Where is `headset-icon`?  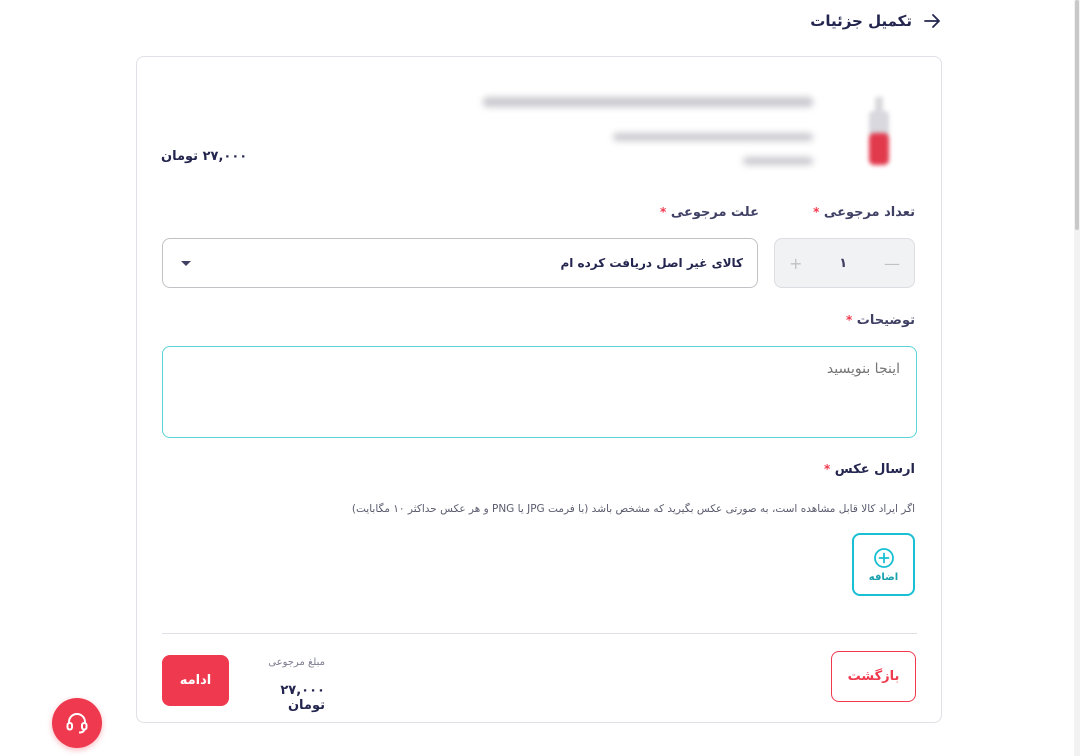 headset-icon is located at coordinates (77, 723).